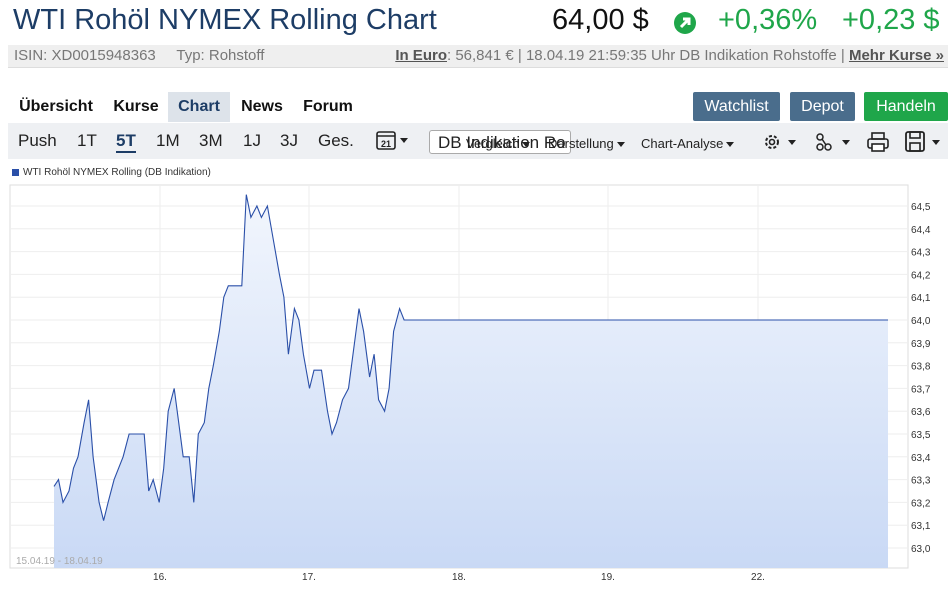 This screenshot has height=590, width=951. I want to click on type-label: Typ: Rohstoff, so click(220, 55).